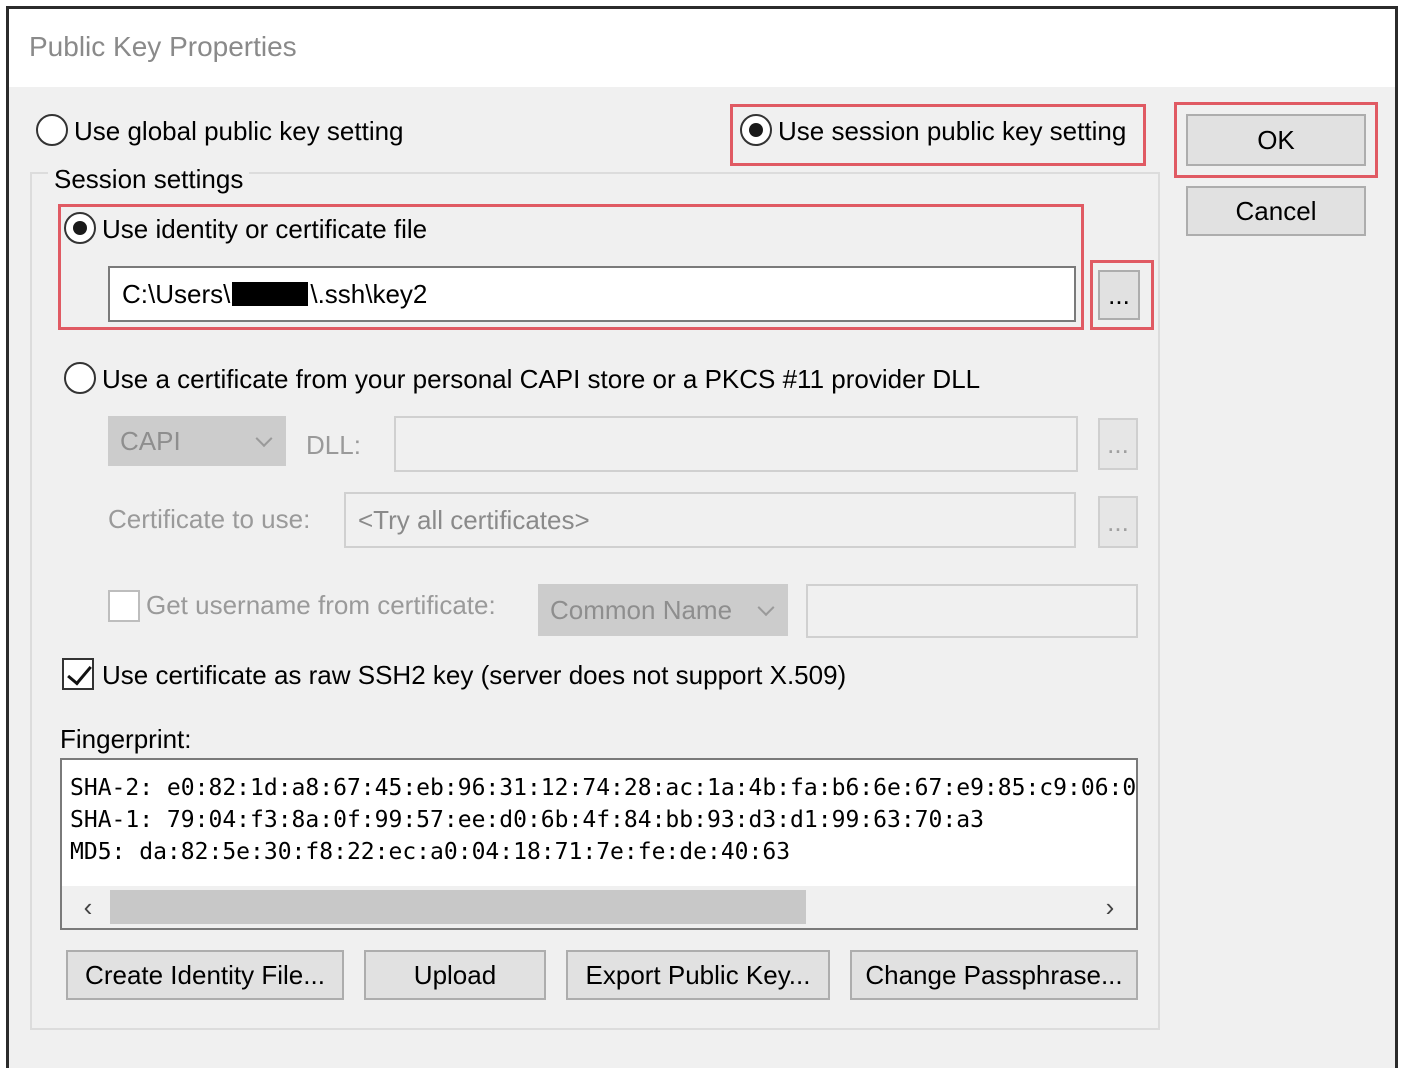  What do you see at coordinates (972, 611) in the screenshot?
I see `username-source-input` at bounding box center [972, 611].